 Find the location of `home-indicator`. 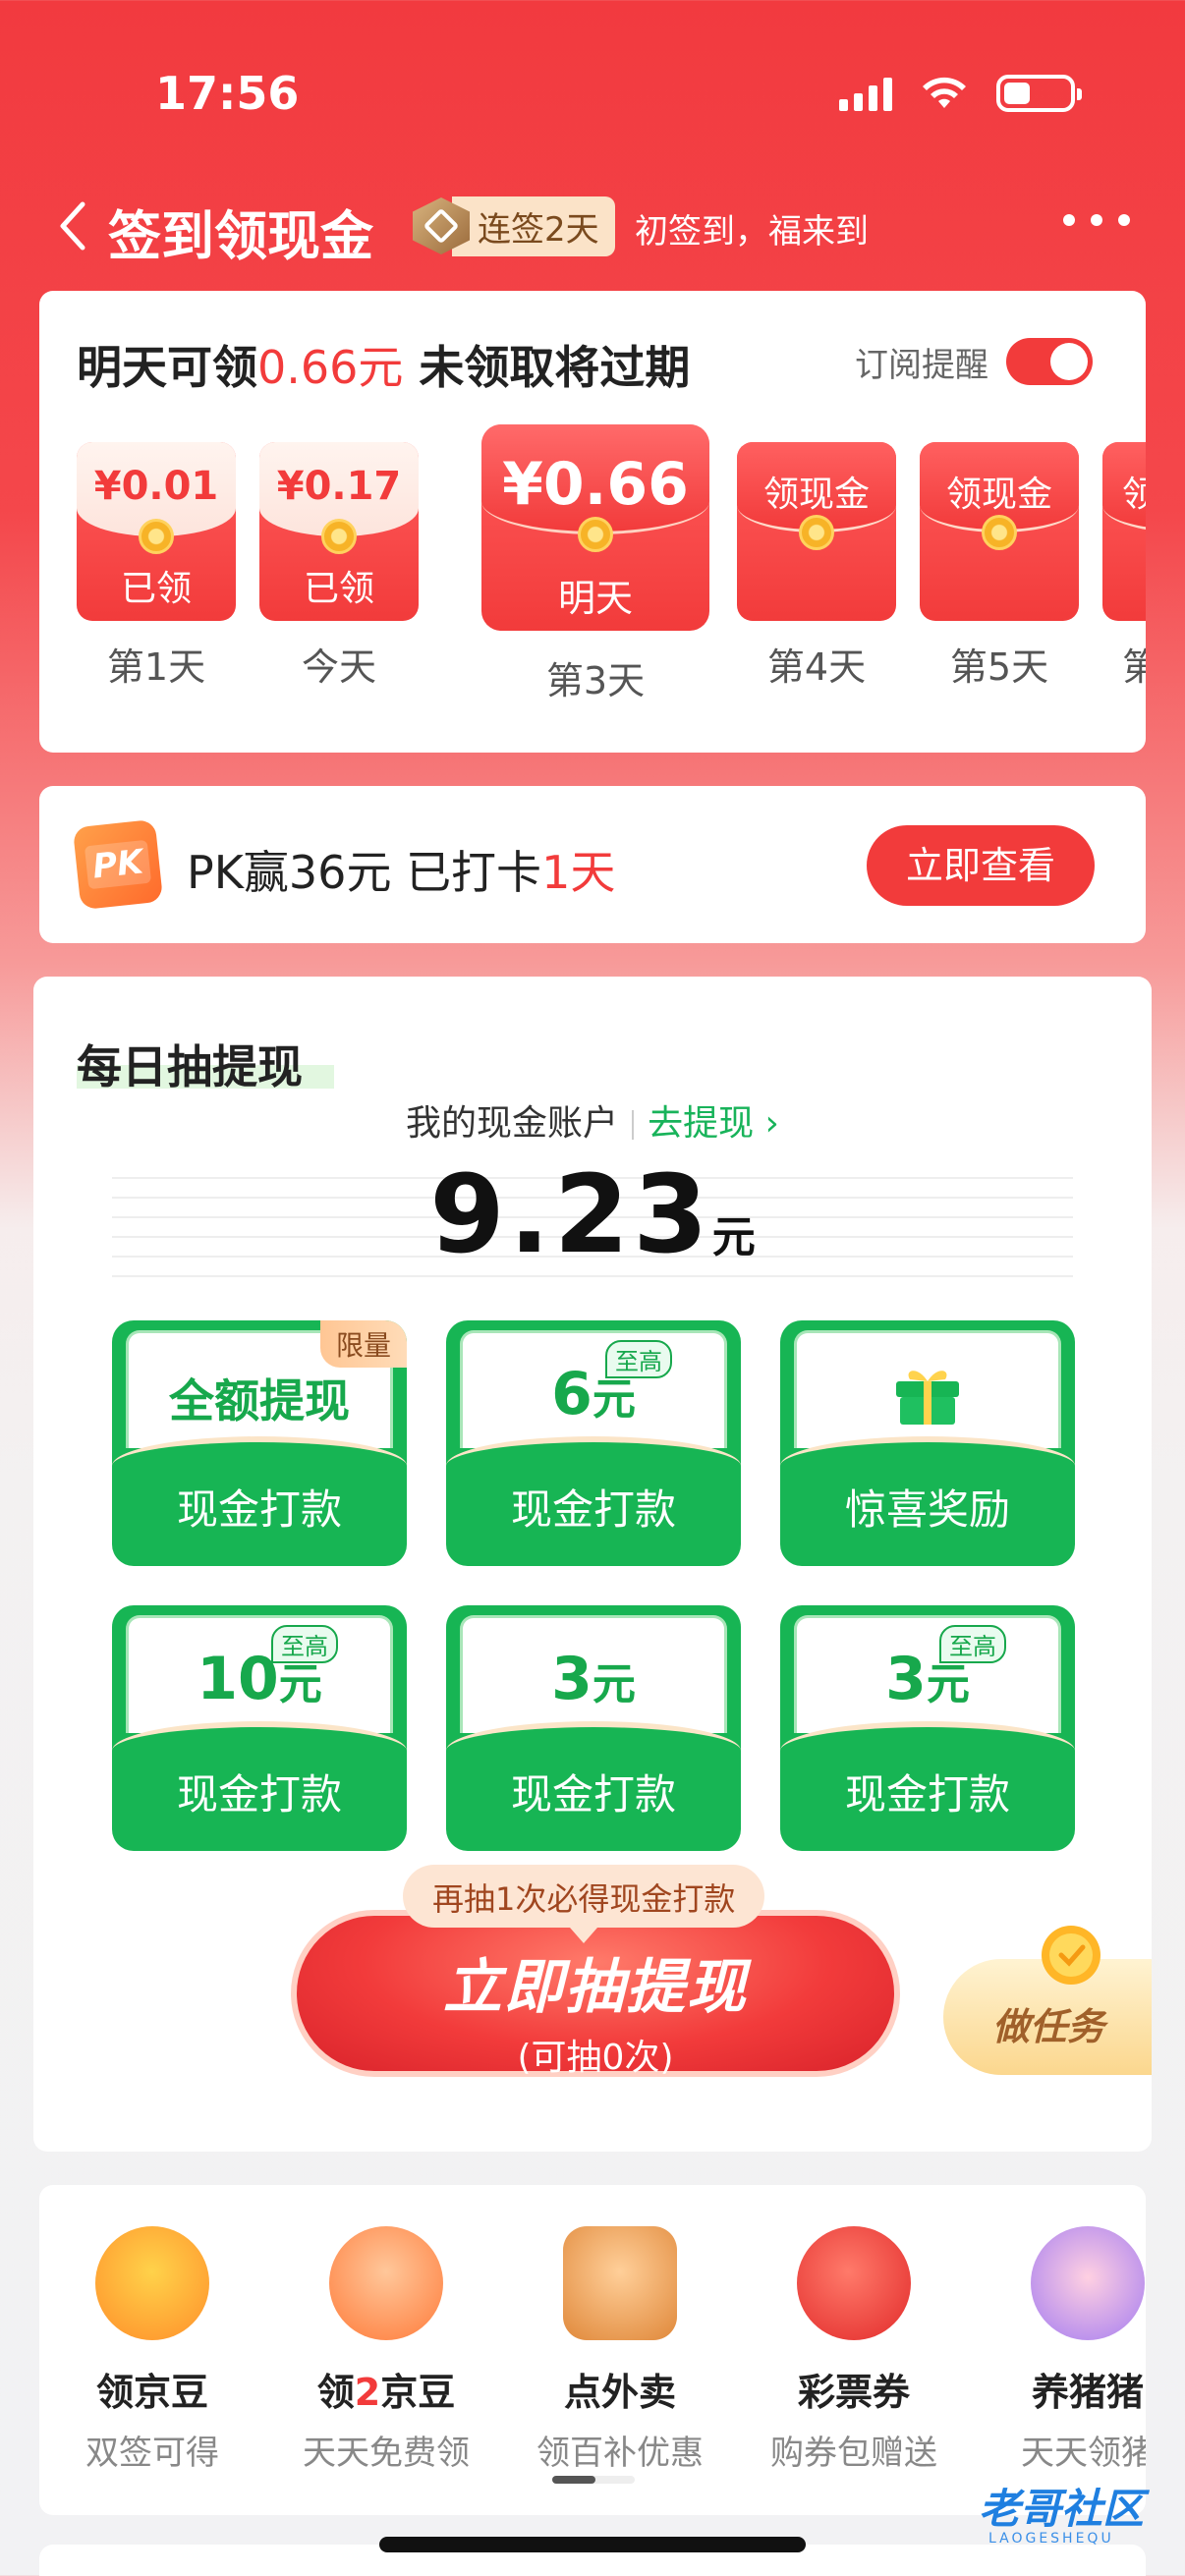

home-indicator is located at coordinates (592, 2544).